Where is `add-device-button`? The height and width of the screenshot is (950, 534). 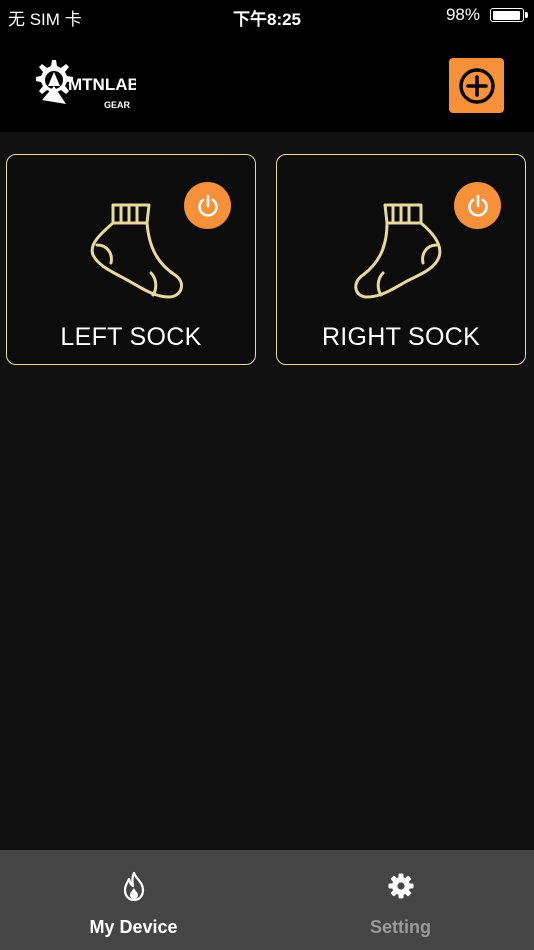 add-device-button is located at coordinates (476, 85).